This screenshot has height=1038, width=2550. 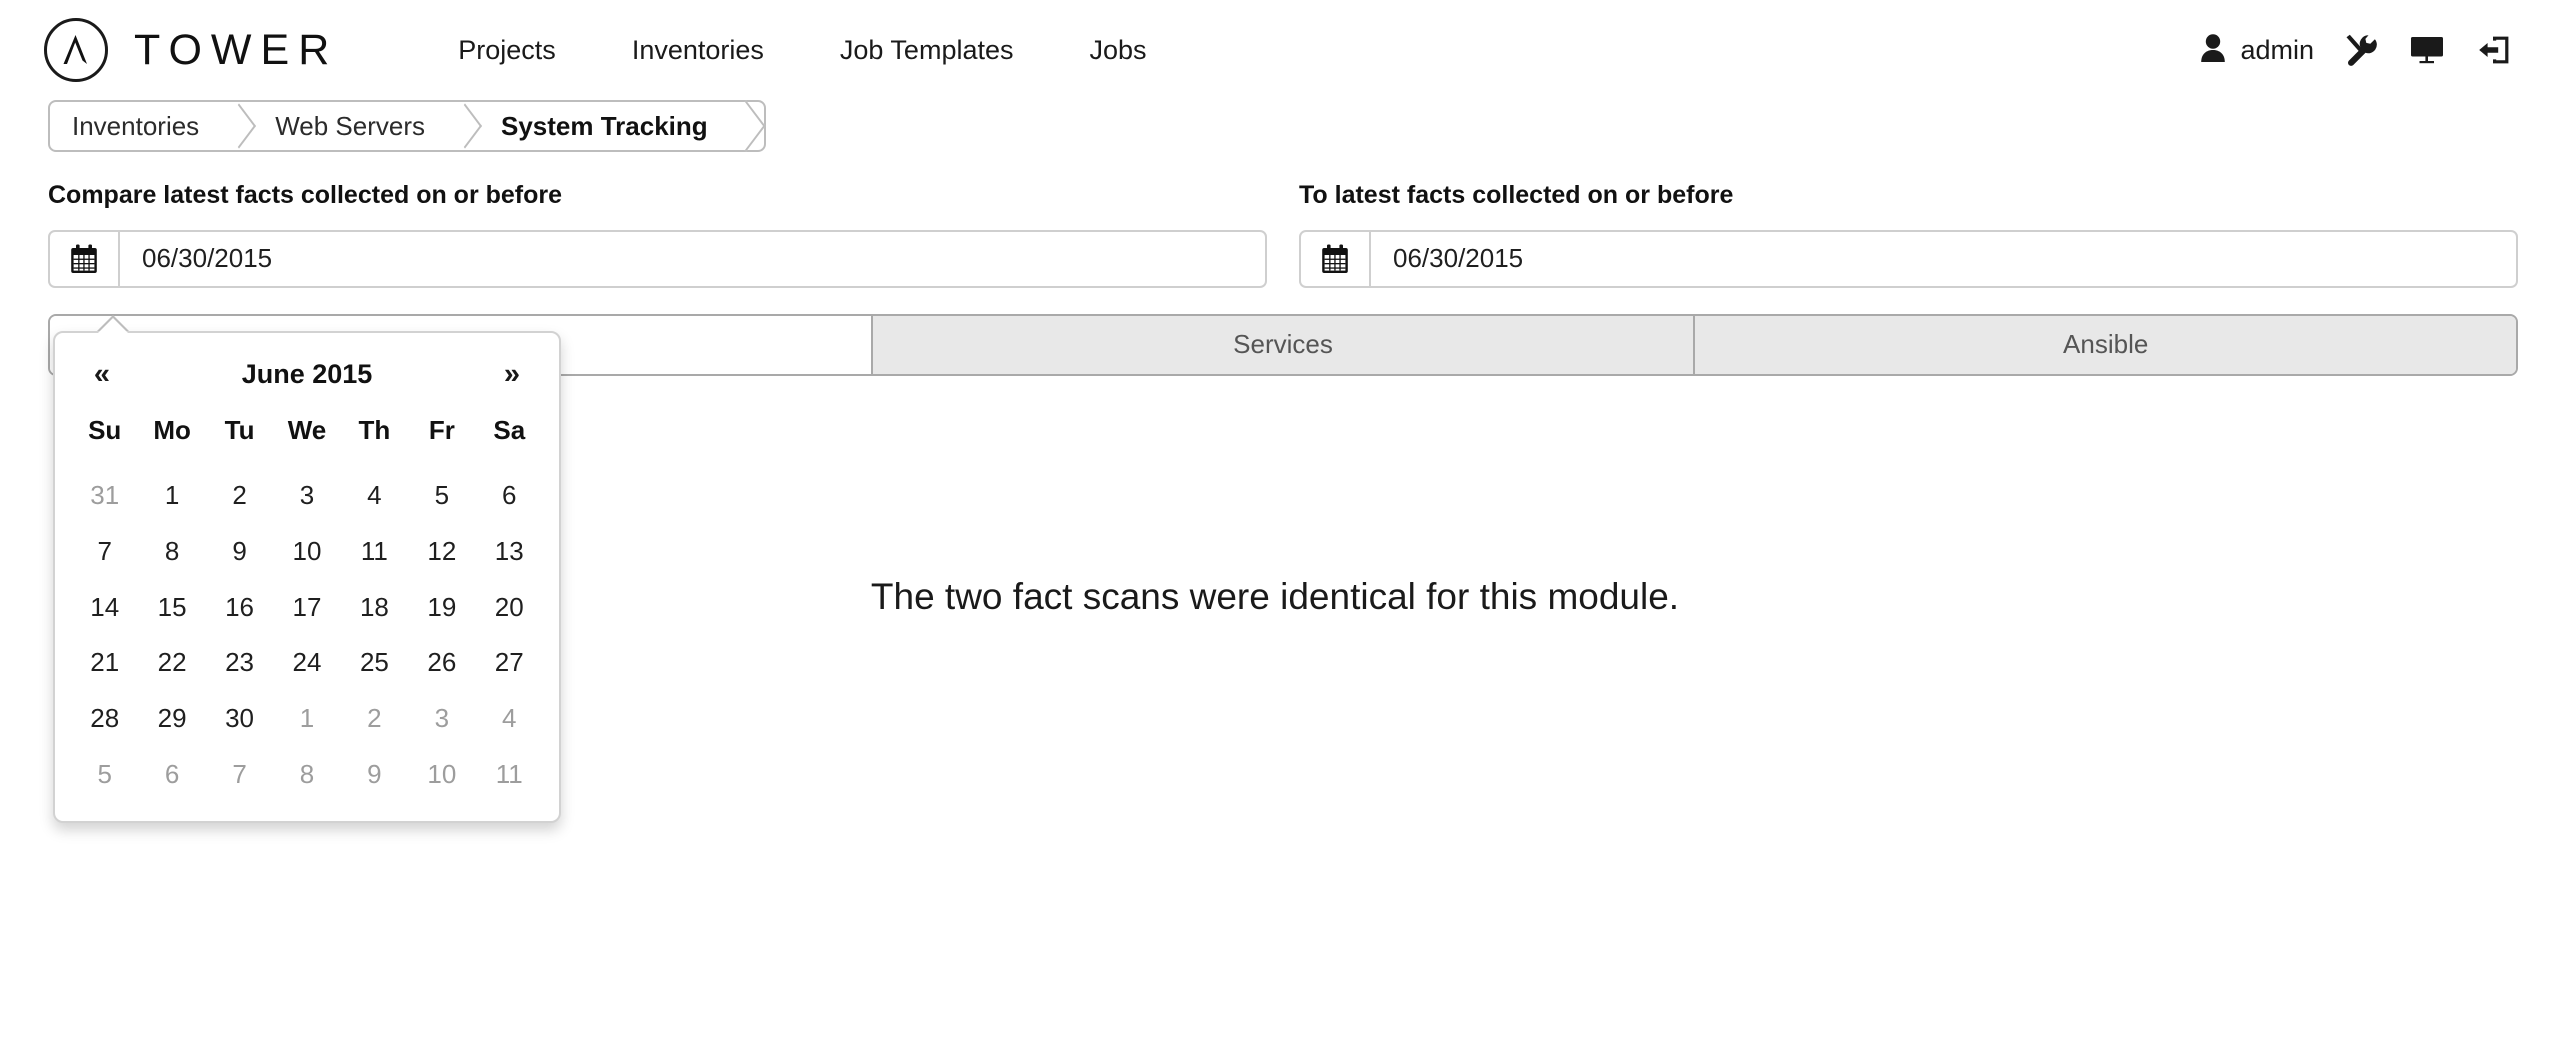 What do you see at coordinates (374, 608) in the screenshot?
I see `day-cell: 18` at bounding box center [374, 608].